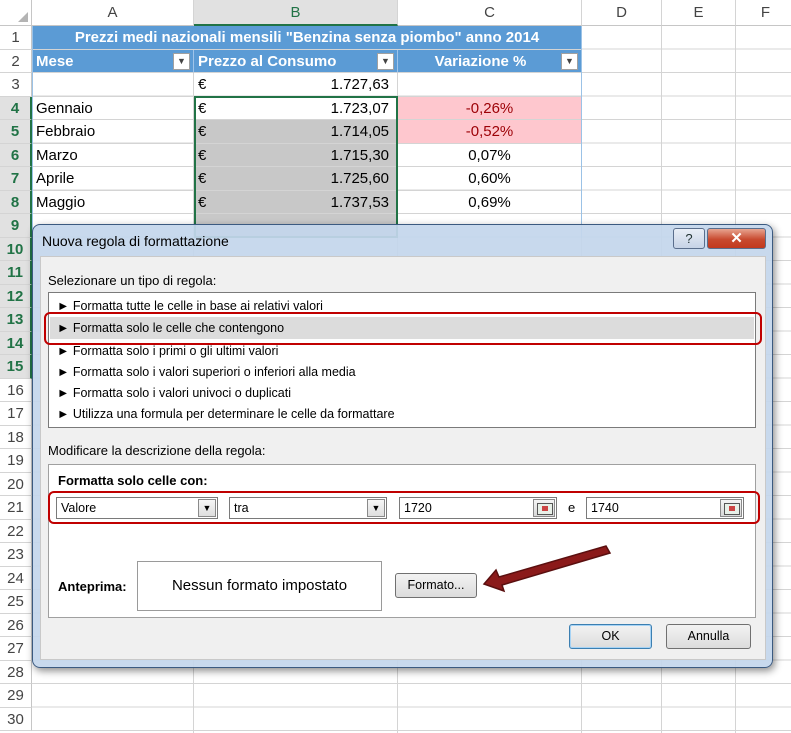 The width and height of the screenshot is (791, 733). I want to click on cell-mese: Febbraio, so click(113, 132).